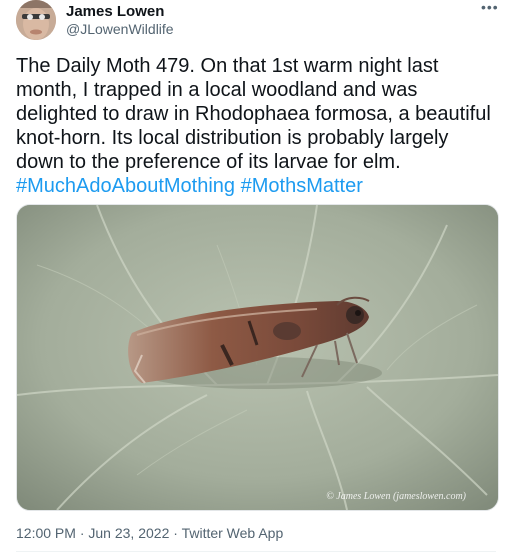 The image size is (512, 555). I want to click on tweet-date: Jun 23, 2022, so click(128, 533).